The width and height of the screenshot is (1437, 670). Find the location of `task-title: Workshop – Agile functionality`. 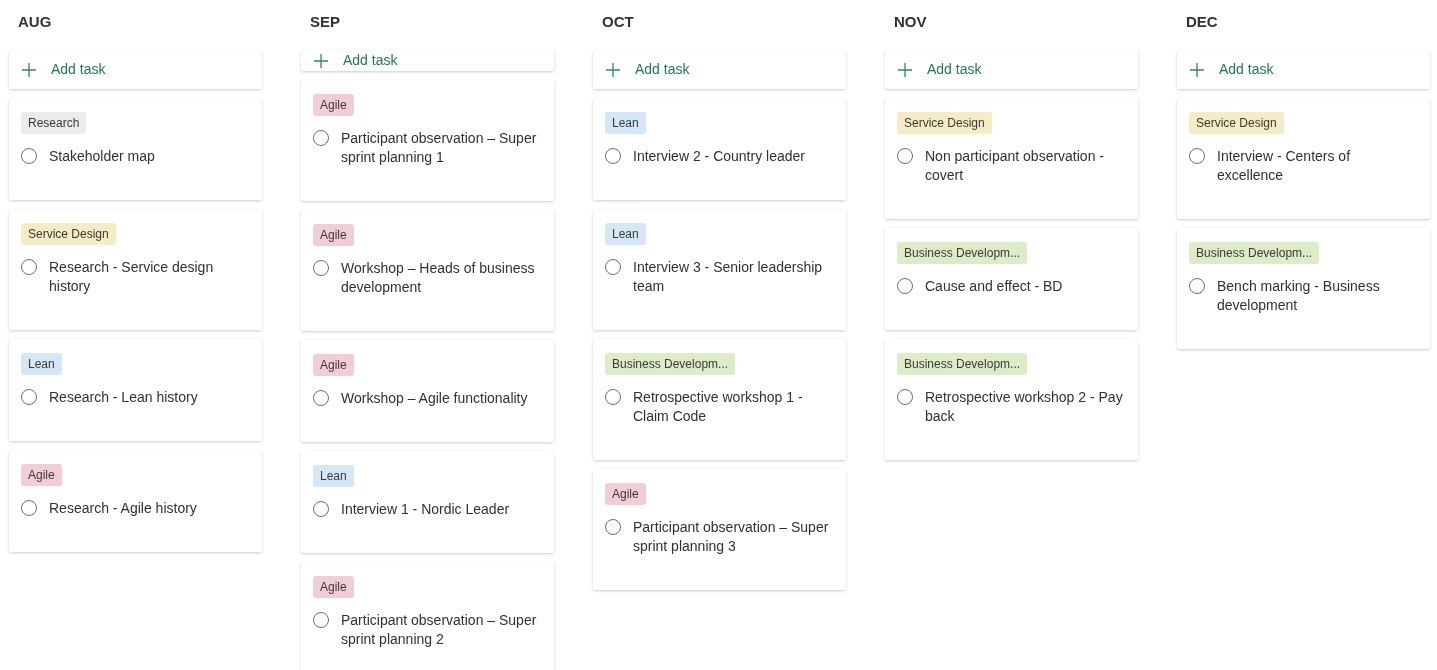

task-title: Workshop – Agile functionality is located at coordinates (434, 398).